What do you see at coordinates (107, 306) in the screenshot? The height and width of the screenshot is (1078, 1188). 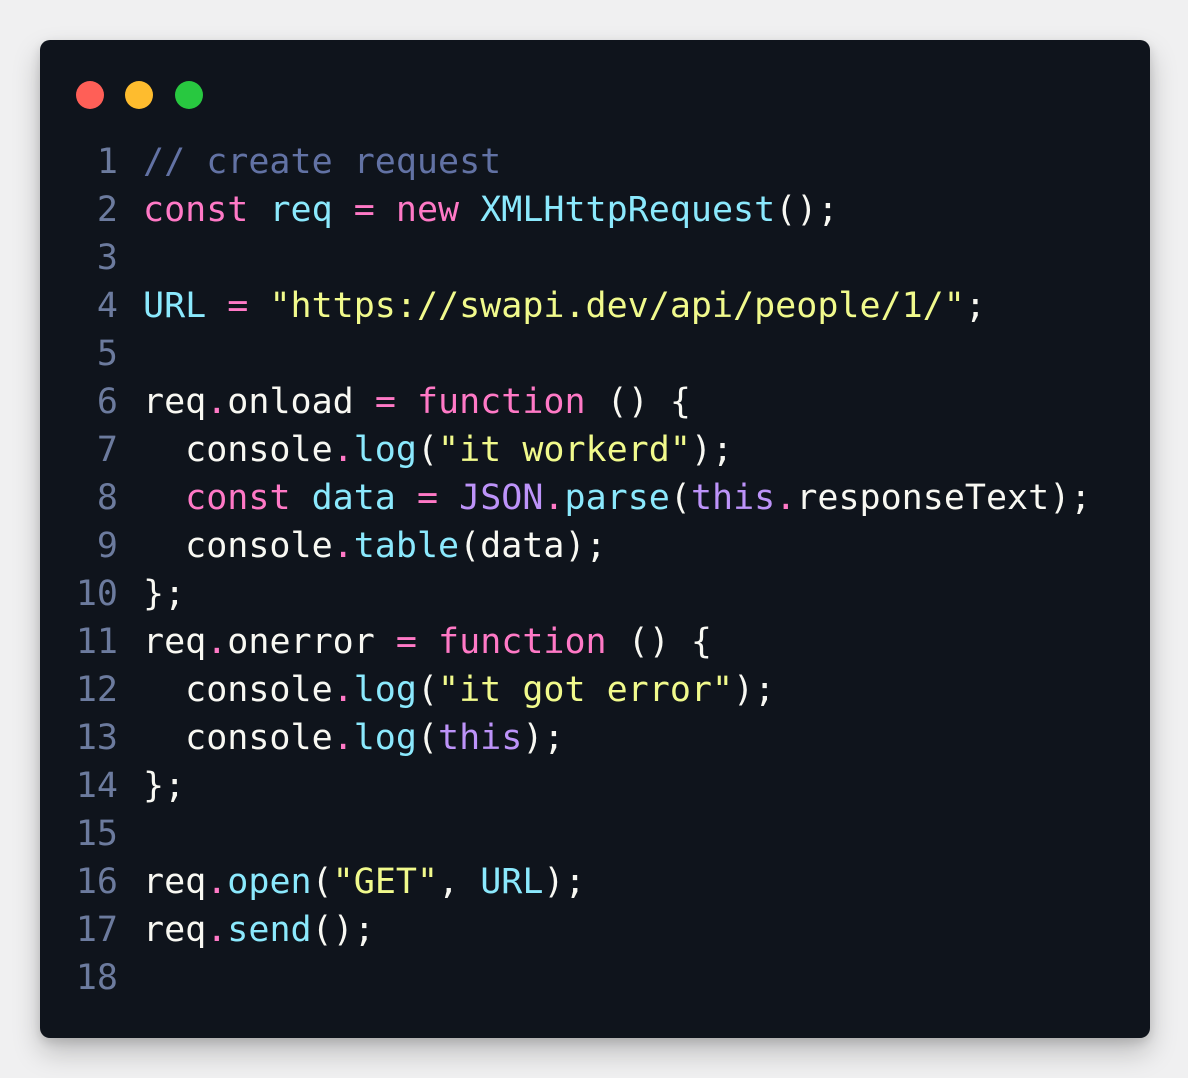 I see `line-number: 4` at bounding box center [107, 306].